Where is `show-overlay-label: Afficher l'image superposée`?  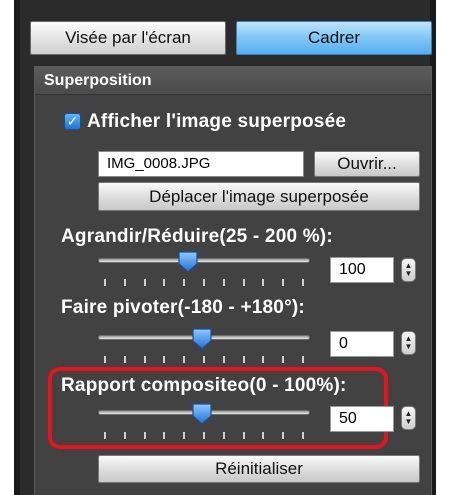
show-overlay-label: Afficher l'image superposée is located at coordinates (217, 121).